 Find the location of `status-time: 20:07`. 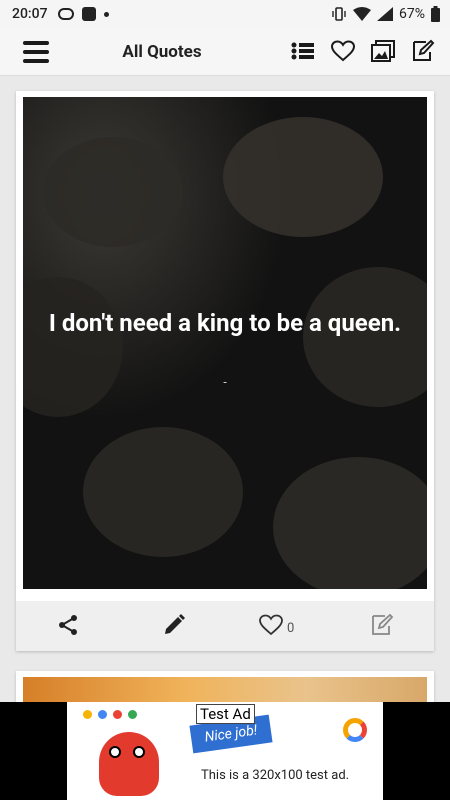

status-time: 20:07 is located at coordinates (30, 14).